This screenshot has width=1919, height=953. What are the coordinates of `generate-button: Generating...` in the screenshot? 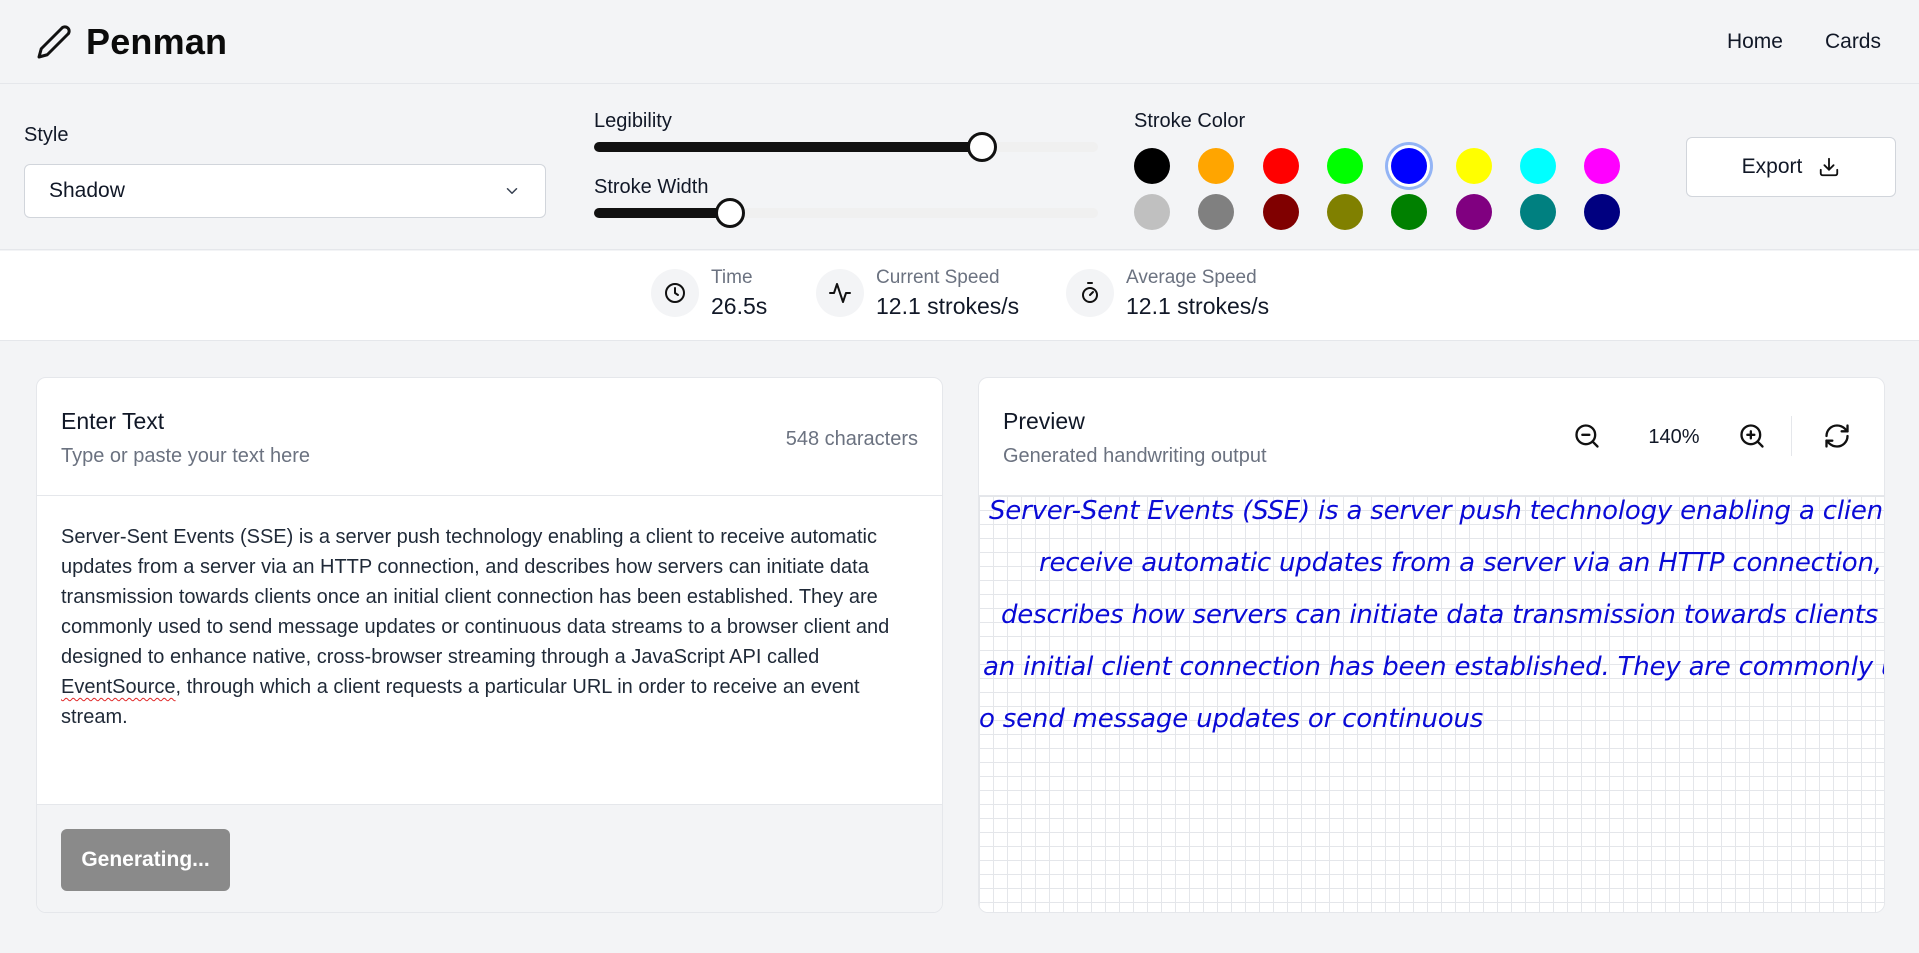 It's located at (145, 860).